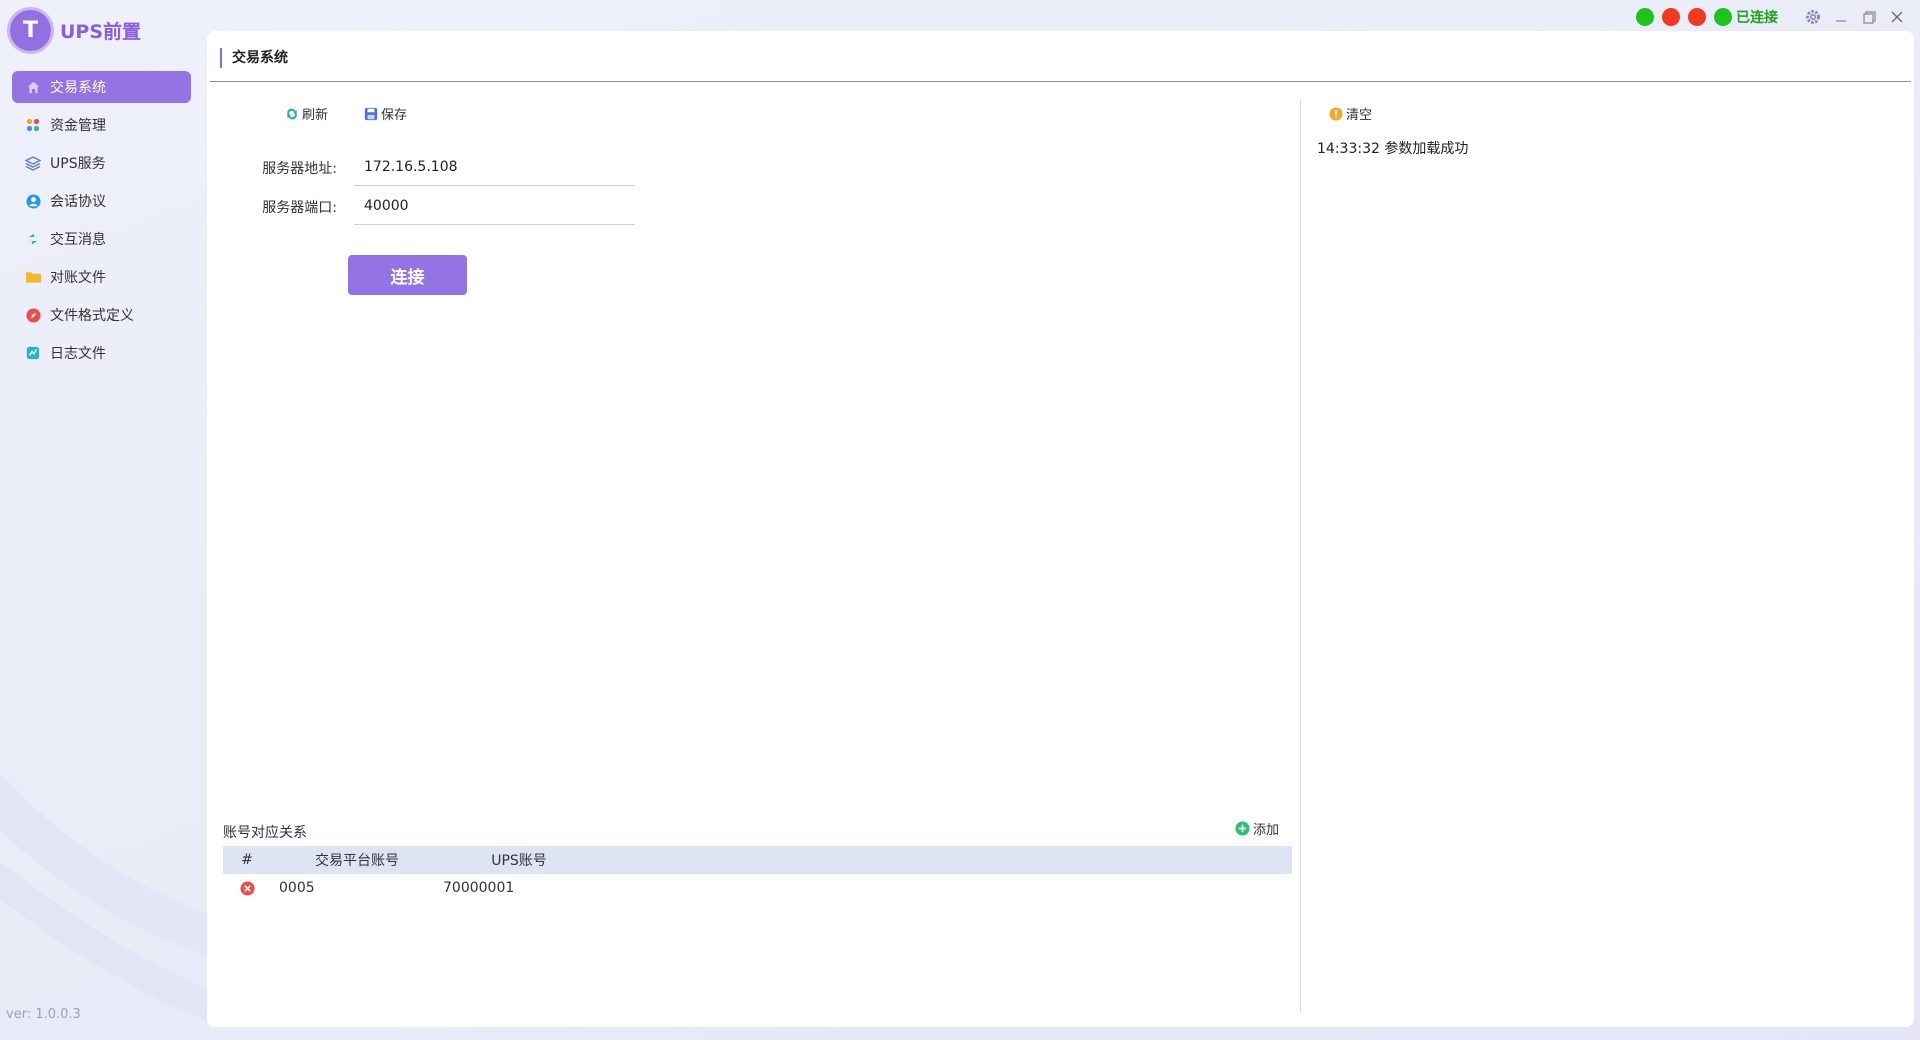 This screenshot has height=1040, width=1920. I want to click on toolbar: 刷新 保存, so click(364, 113).